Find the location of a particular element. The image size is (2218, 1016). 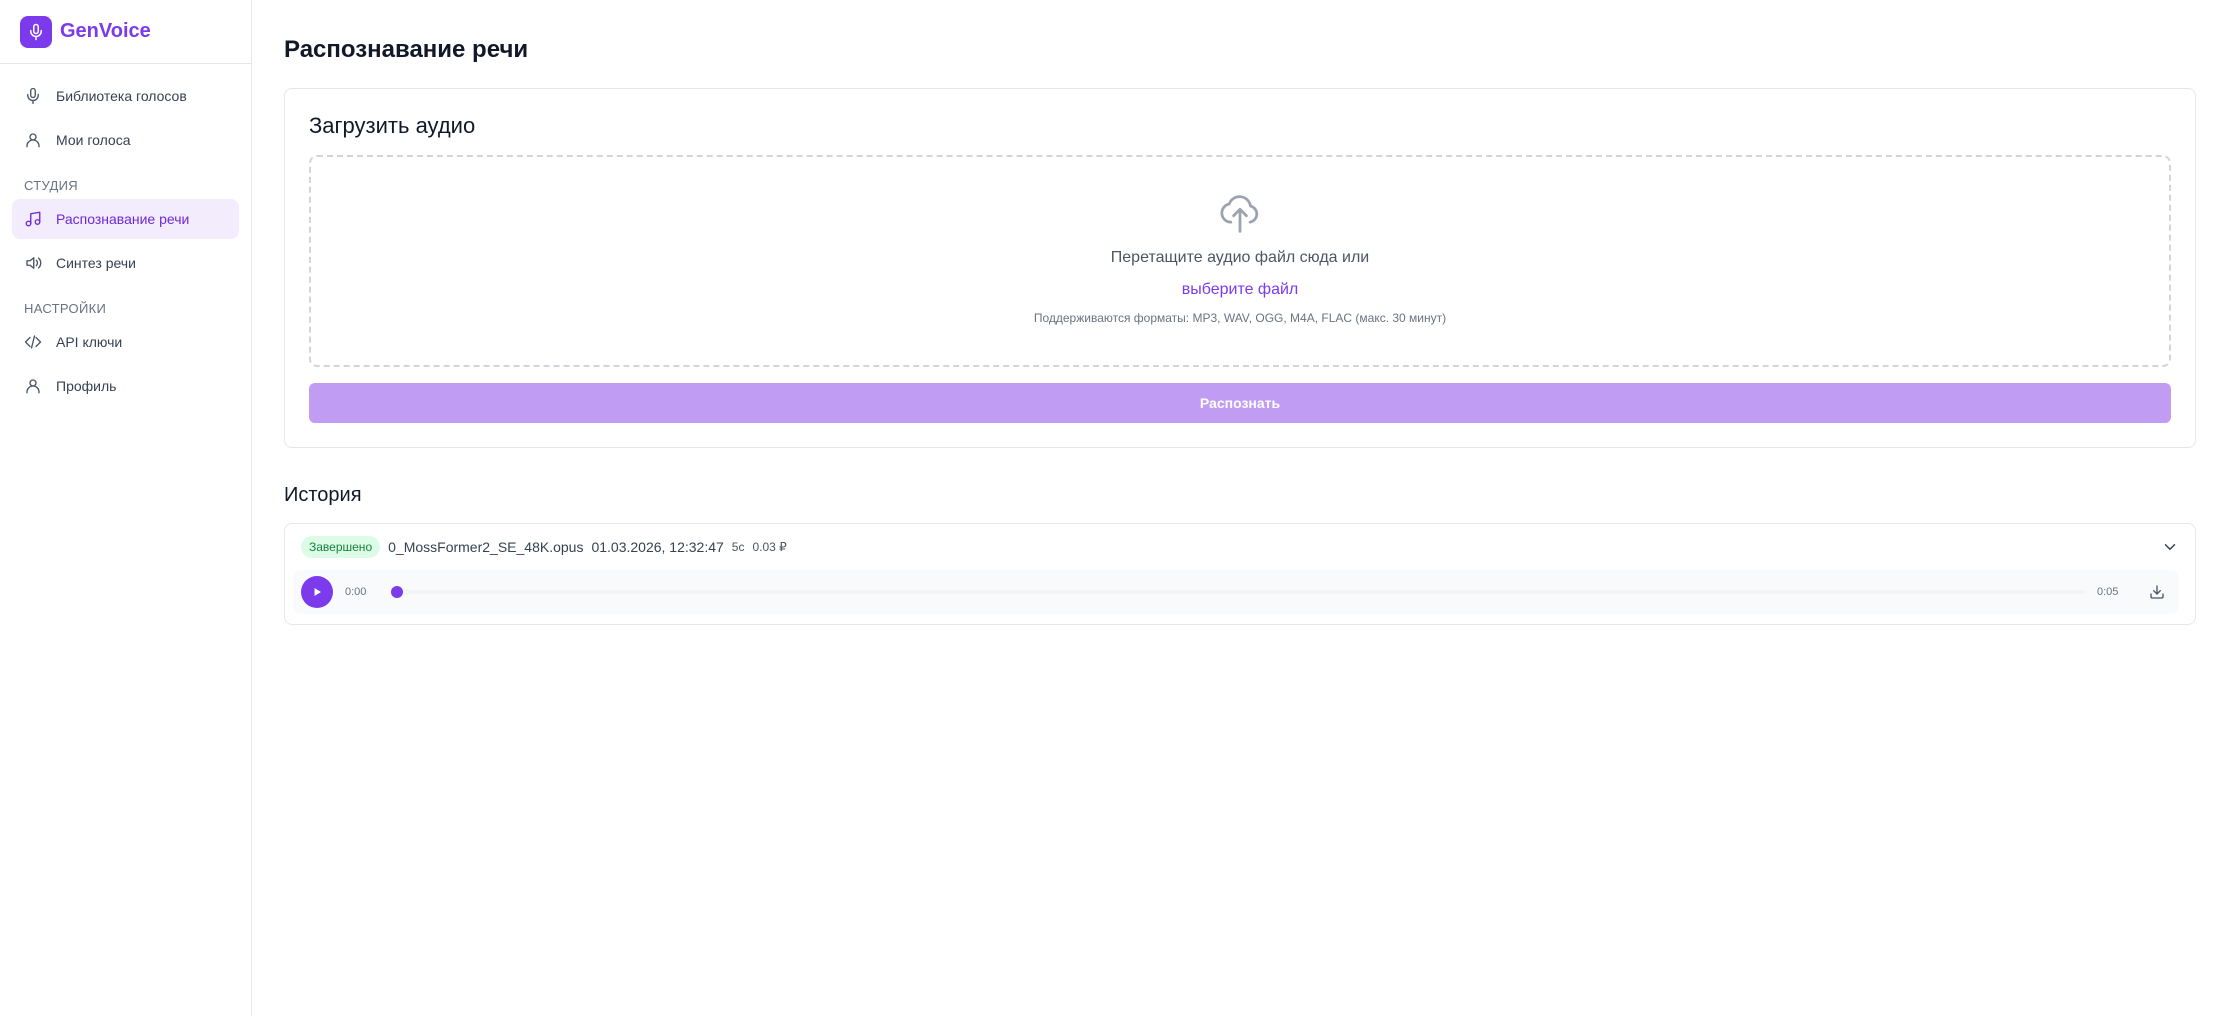

sidebar-item-label: Синтез речи is located at coordinates (96, 263).